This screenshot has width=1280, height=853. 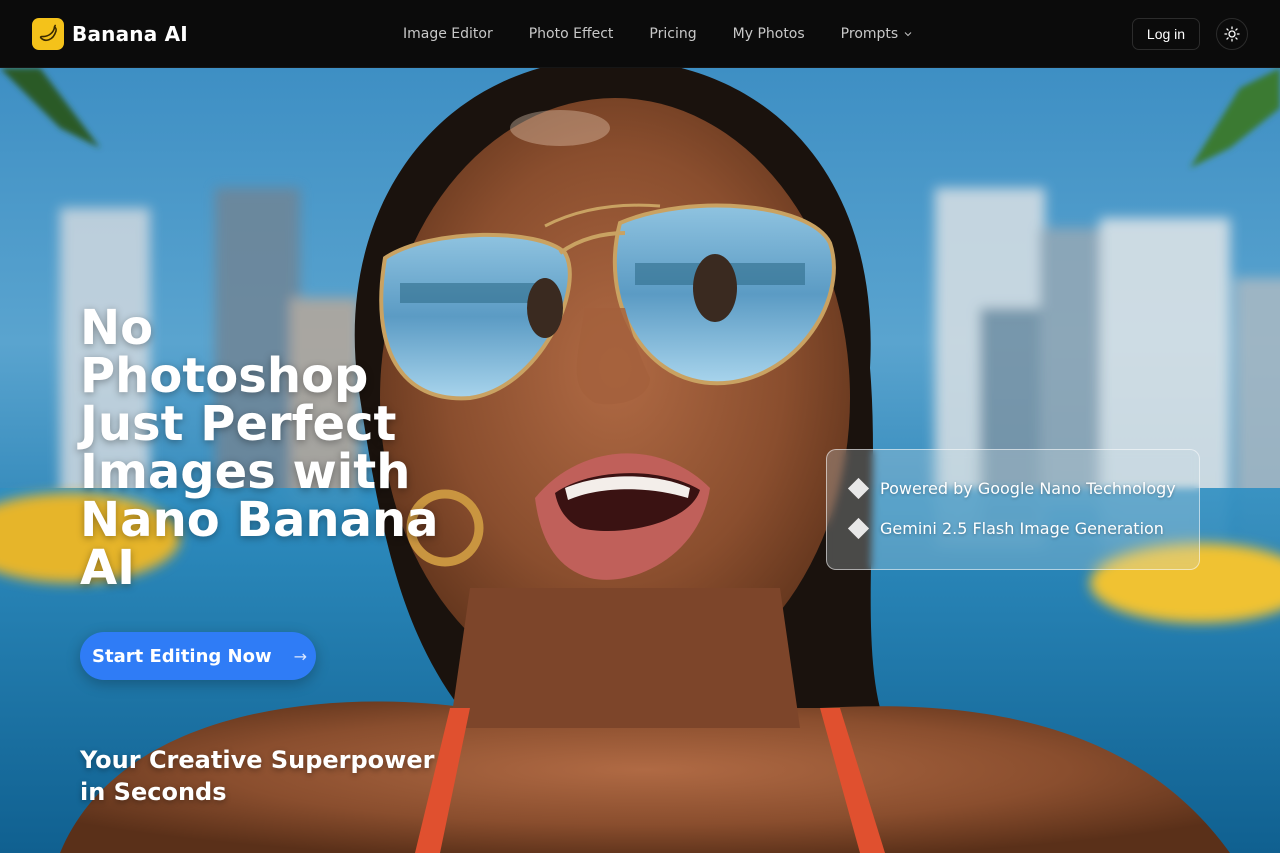 I want to click on nav-image-editor: Image Editor, so click(x=448, y=34).